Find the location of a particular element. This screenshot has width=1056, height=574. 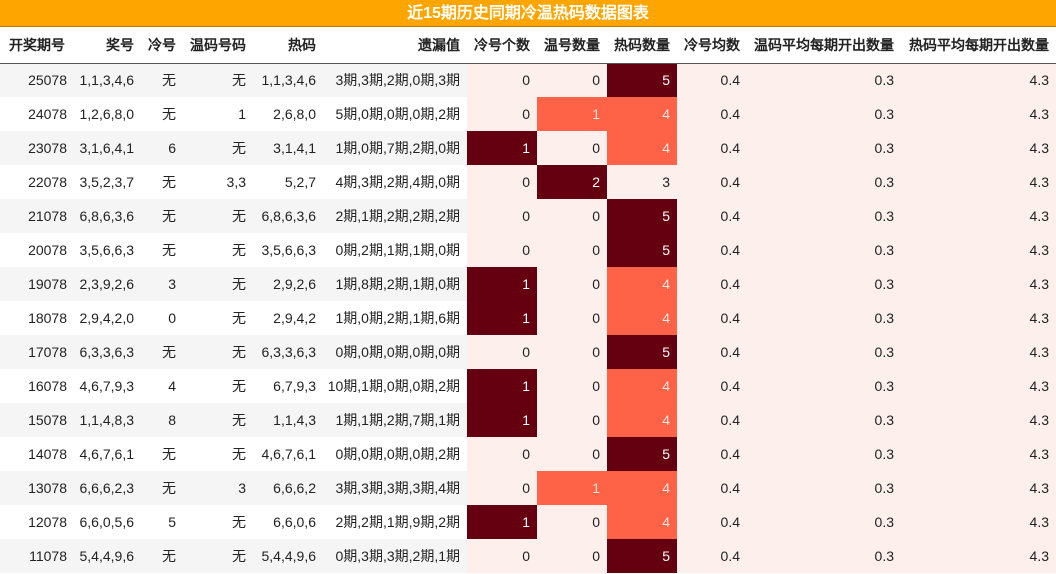

table-cell: 6,6,0,6 is located at coordinates (288, 522).